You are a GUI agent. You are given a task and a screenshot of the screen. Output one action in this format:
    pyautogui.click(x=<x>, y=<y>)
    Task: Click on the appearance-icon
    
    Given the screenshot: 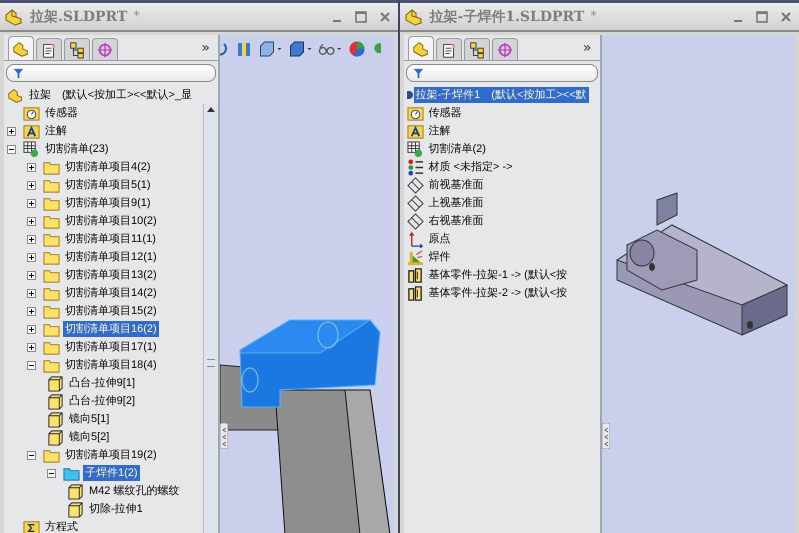 What is the action you would take?
    pyautogui.click(x=357, y=49)
    